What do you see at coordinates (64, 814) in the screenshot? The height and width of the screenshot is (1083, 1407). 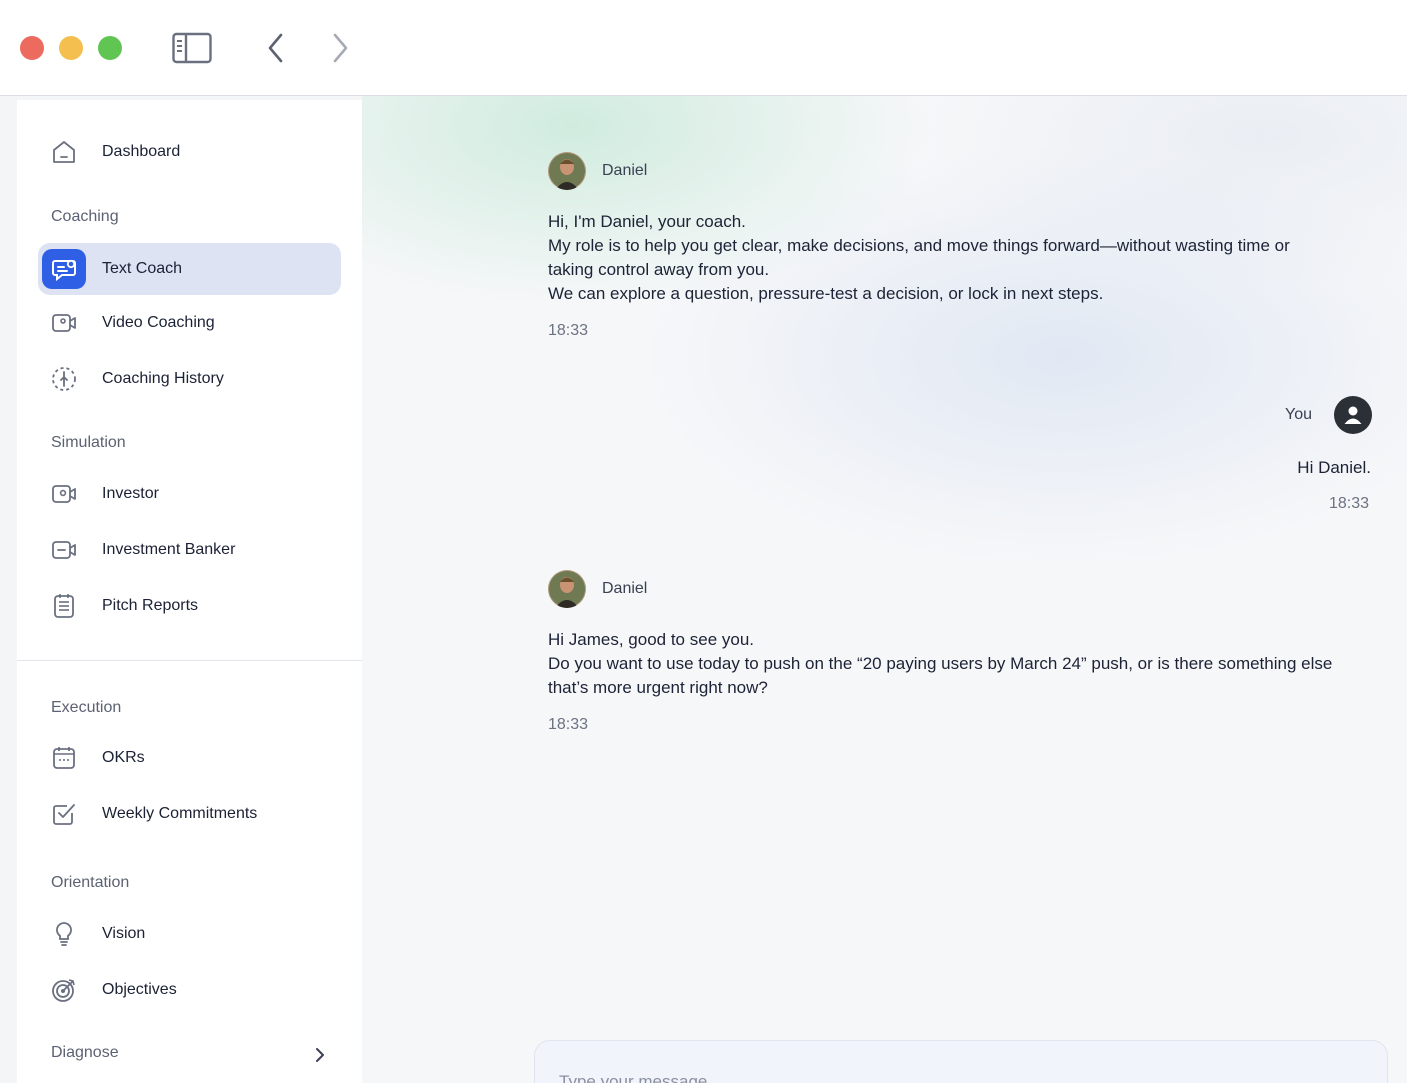 I see `checkbox-icon` at bounding box center [64, 814].